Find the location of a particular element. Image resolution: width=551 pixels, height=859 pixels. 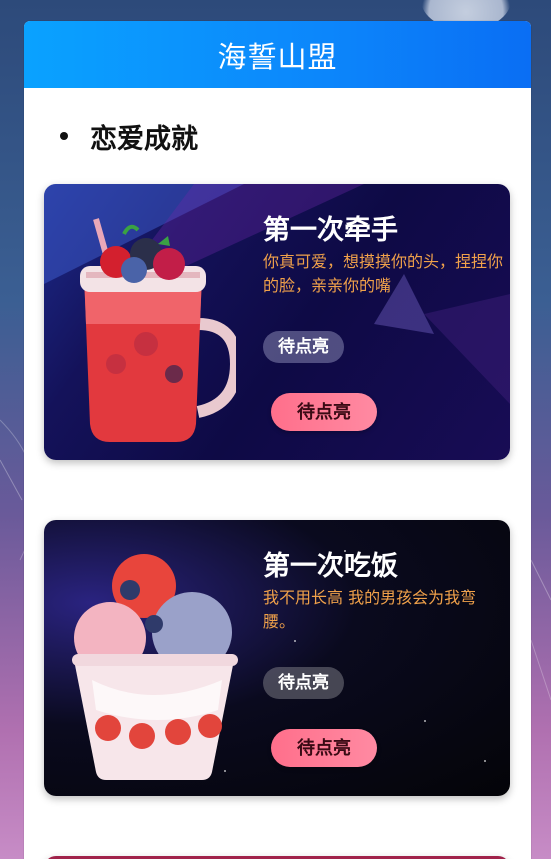

card-description: 你真可爱，想摸摸你的头，捏捏你的脸，亲亲你的嘴 is located at coordinates (383, 273).